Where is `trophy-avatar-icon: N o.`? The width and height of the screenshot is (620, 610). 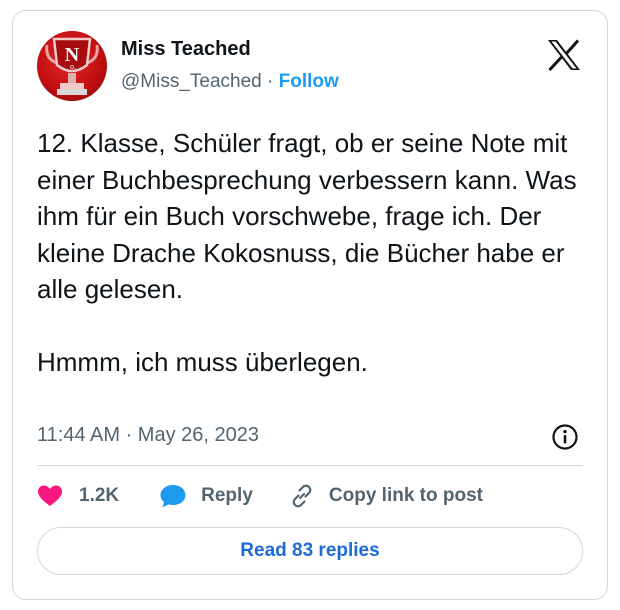
trophy-avatar-icon: N o. is located at coordinates (72, 66).